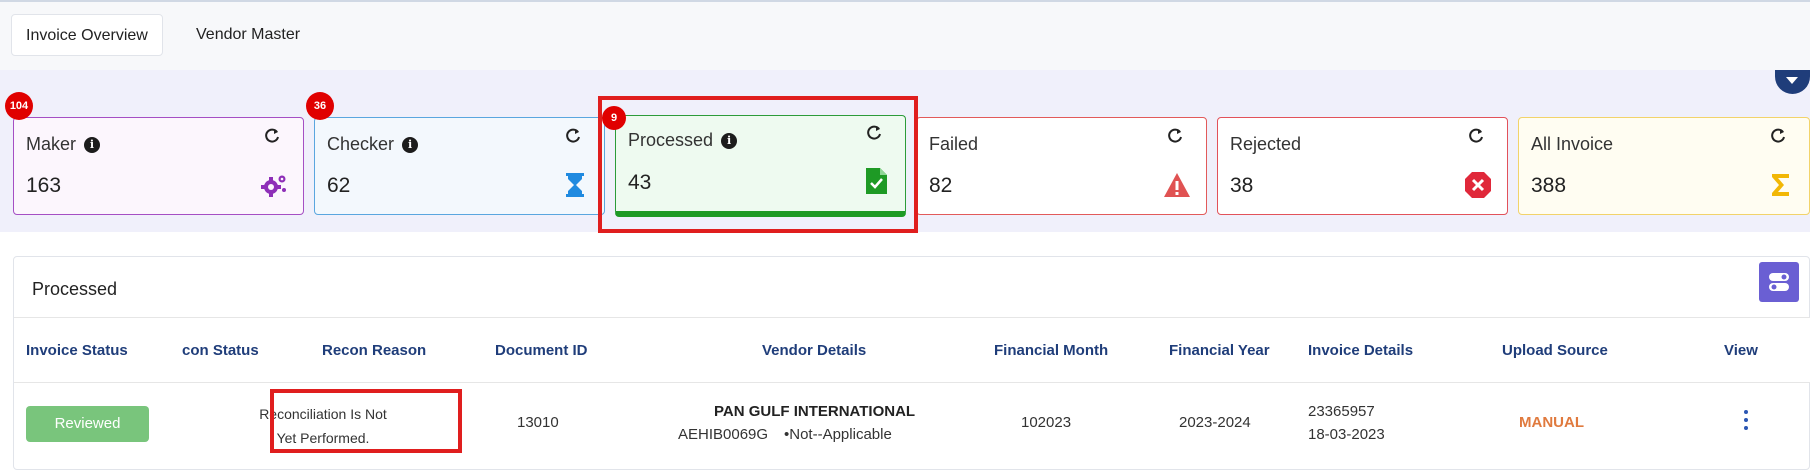 Image resolution: width=1810 pixels, height=471 pixels. I want to click on checker-label: Checker, so click(361, 144).